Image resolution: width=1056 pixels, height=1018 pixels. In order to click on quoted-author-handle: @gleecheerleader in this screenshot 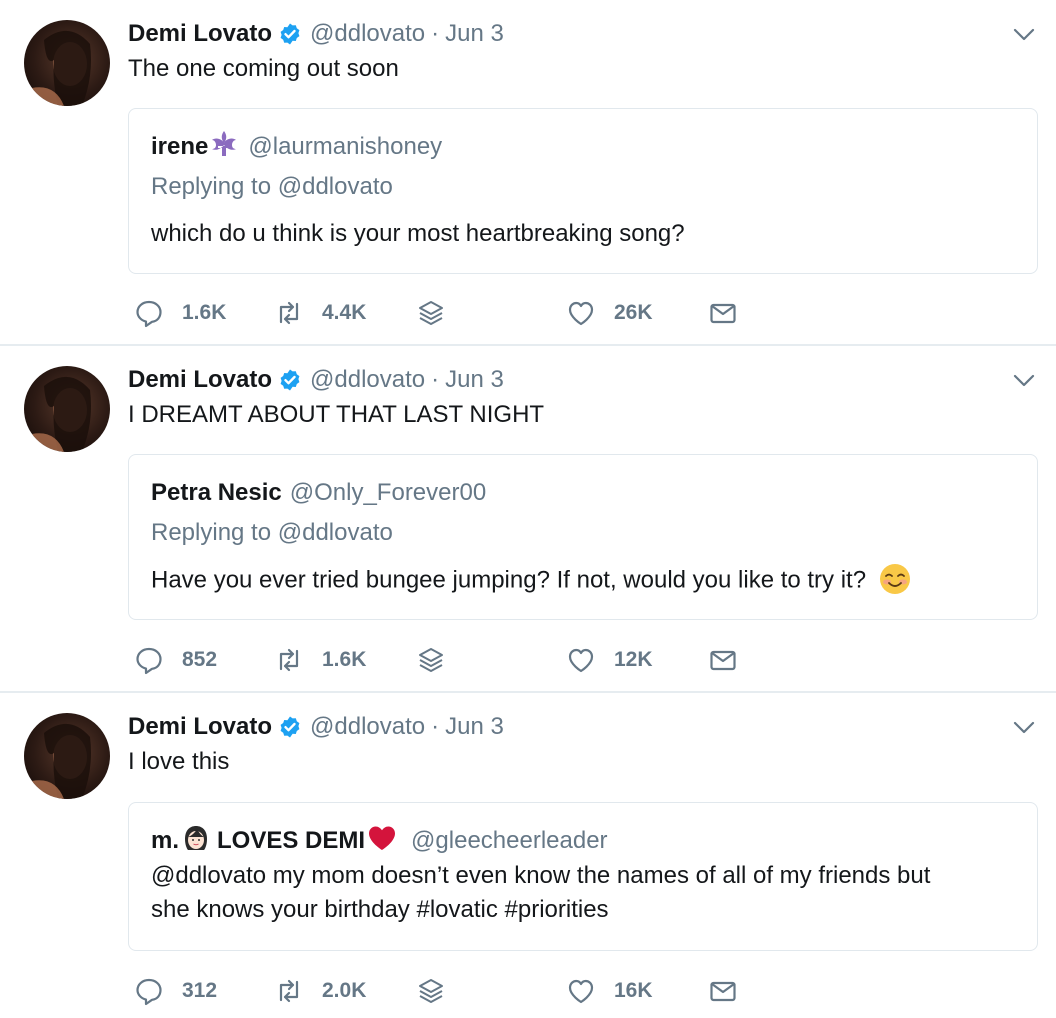, I will do `click(509, 840)`.